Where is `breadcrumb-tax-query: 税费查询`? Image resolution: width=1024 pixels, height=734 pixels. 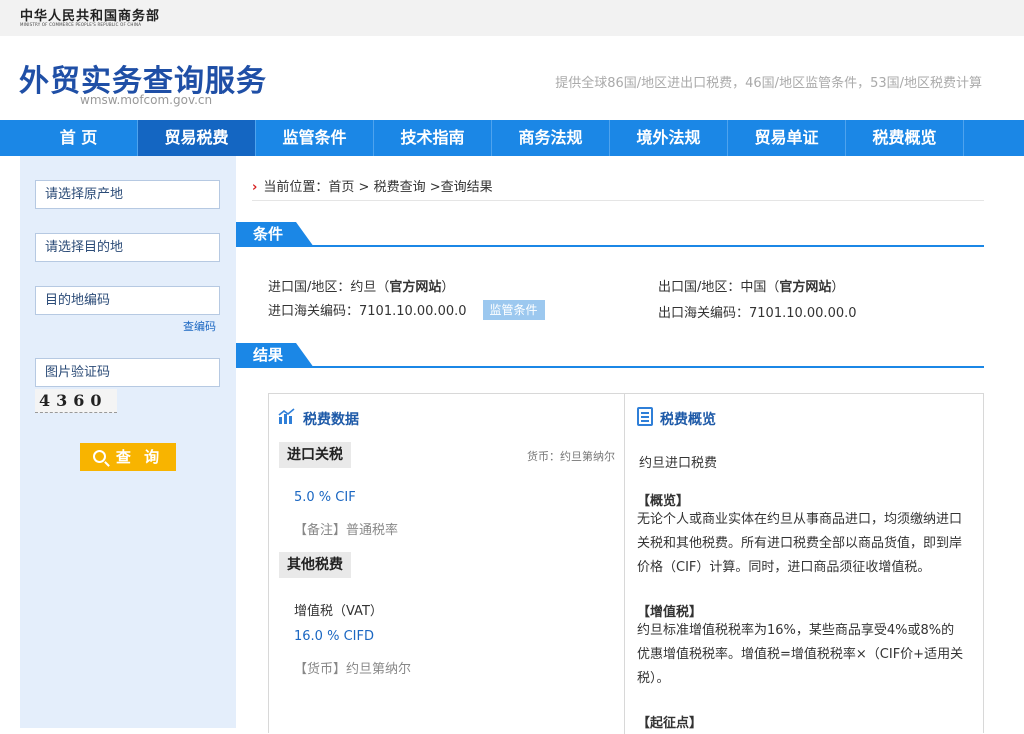
breadcrumb-tax-query: 税费查询 is located at coordinates (400, 187).